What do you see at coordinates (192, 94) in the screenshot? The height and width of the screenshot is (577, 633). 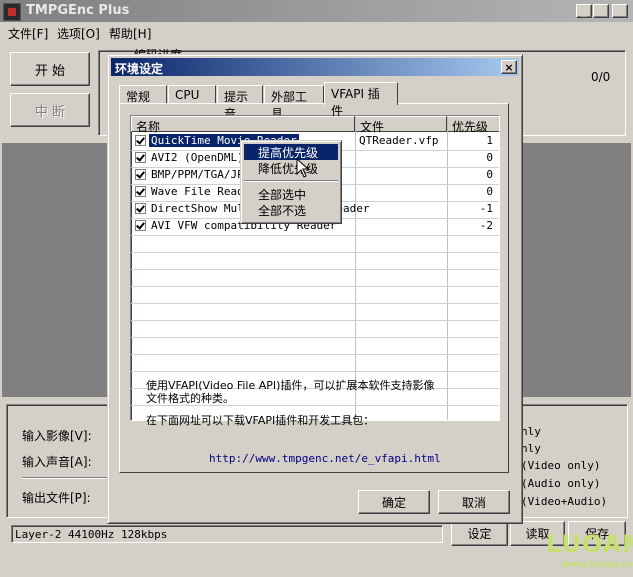 I see `tab-cpu: CPU` at bounding box center [192, 94].